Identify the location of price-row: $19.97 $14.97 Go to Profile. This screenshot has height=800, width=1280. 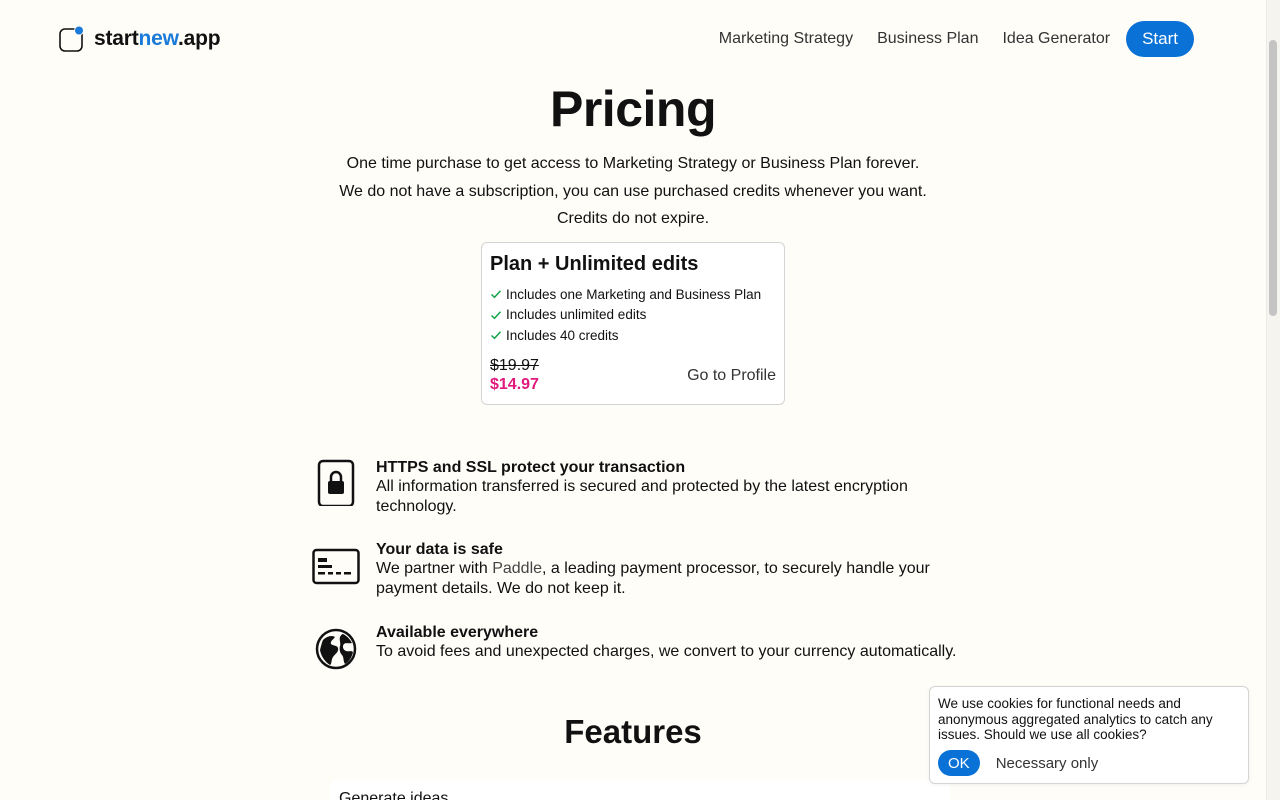
(633, 375).